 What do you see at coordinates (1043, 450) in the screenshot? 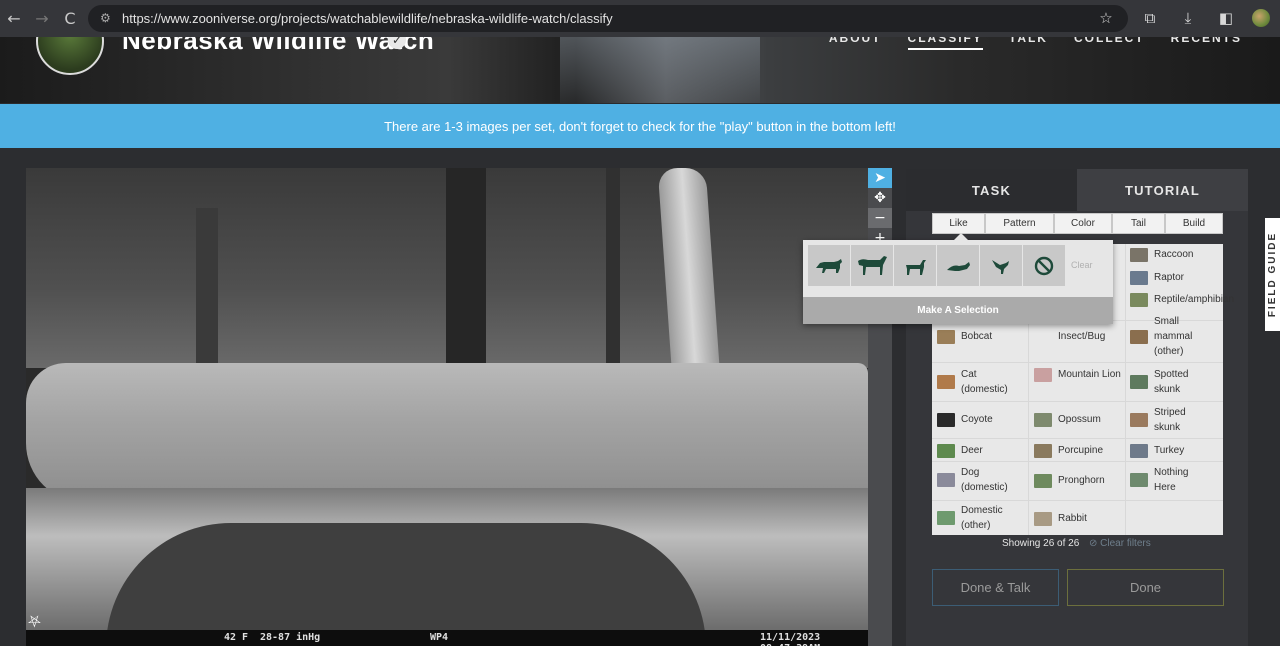
I see `porcupine-thumbnail` at bounding box center [1043, 450].